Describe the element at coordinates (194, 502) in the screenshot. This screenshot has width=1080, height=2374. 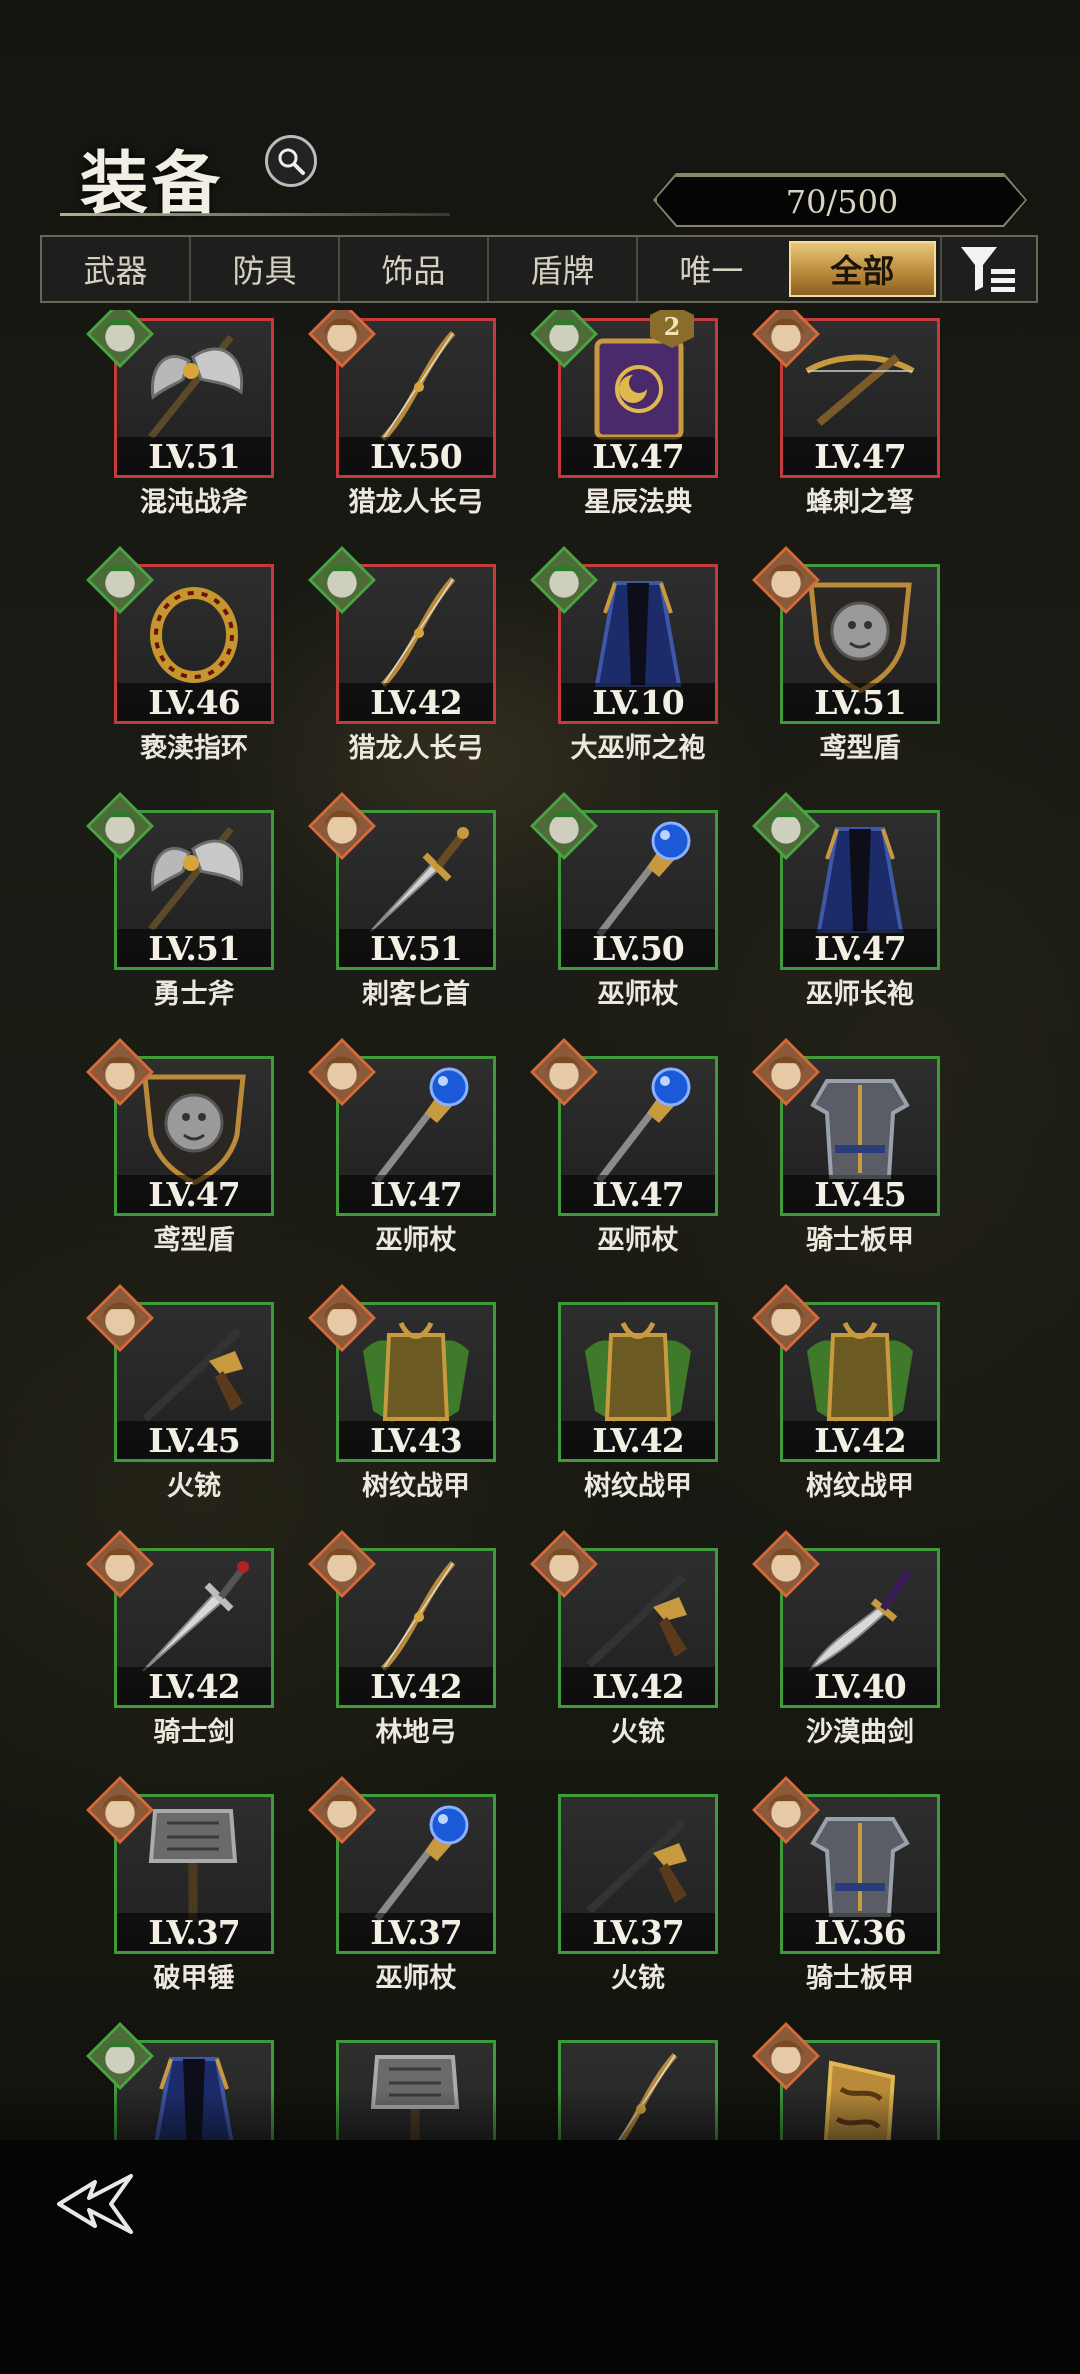
I see `item-name: 混沌战斧` at that location.